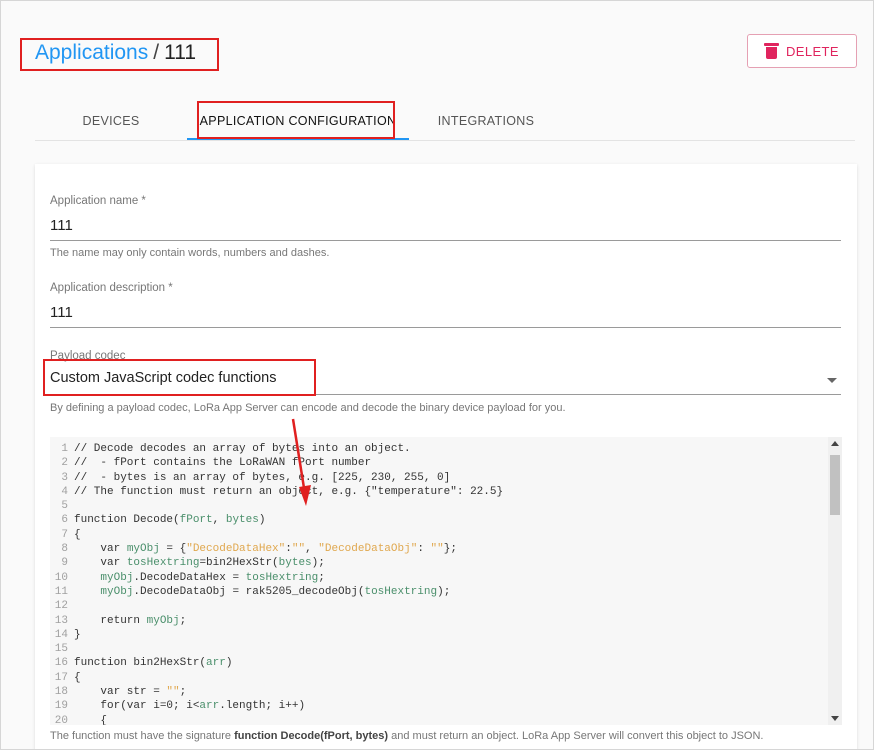 The image size is (874, 750). What do you see at coordinates (301, 462) in the screenshot?
I see `red-arrow-annotation` at bounding box center [301, 462].